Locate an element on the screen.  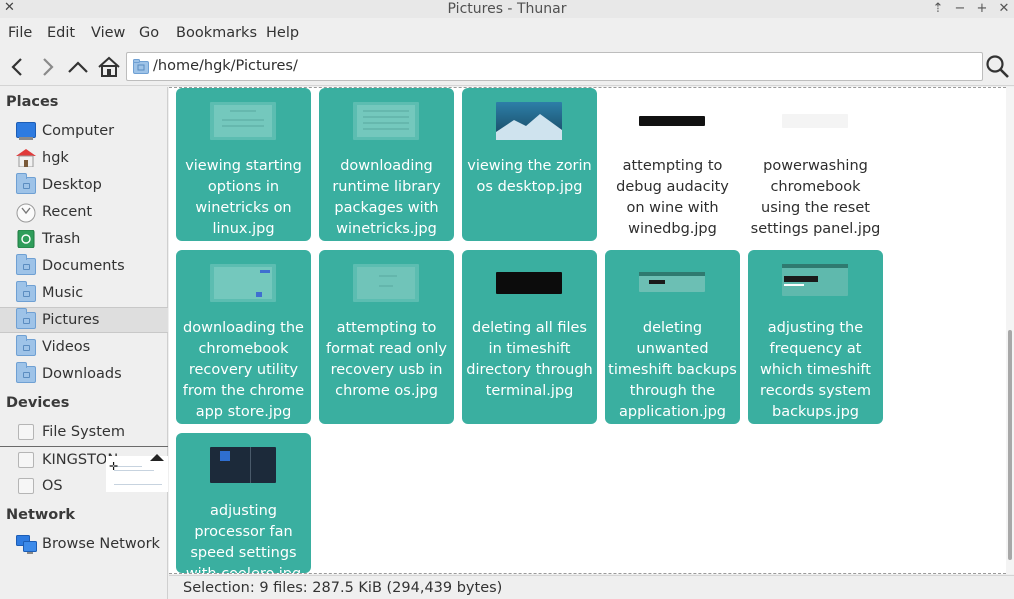
back-arrow-icon is located at coordinates (16, 67).